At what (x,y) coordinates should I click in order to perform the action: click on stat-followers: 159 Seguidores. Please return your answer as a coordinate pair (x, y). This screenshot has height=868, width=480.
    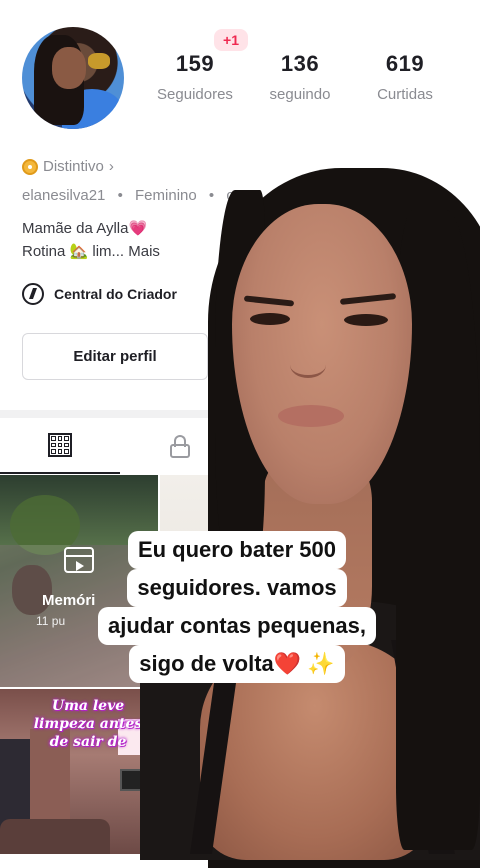
    Looking at the image, I should click on (195, 77).